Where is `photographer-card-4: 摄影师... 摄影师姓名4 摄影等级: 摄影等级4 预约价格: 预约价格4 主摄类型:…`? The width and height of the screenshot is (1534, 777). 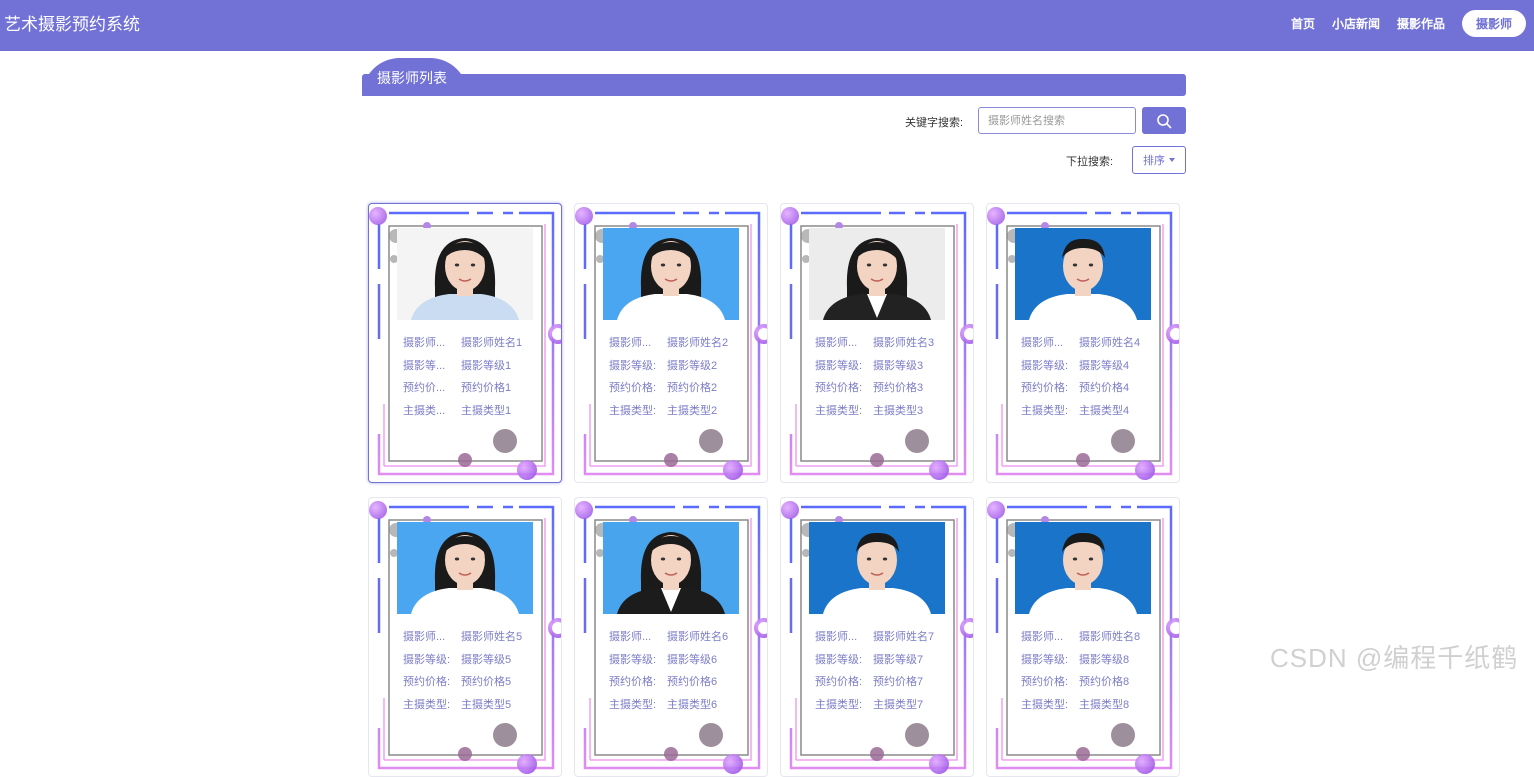 photographer-card-4: 摄影师... 摄影师姓名4 摄影等级: 摄影等级4 预约价格: 预约价格4 主摄类型:… is located at coordinates (1083, 343).